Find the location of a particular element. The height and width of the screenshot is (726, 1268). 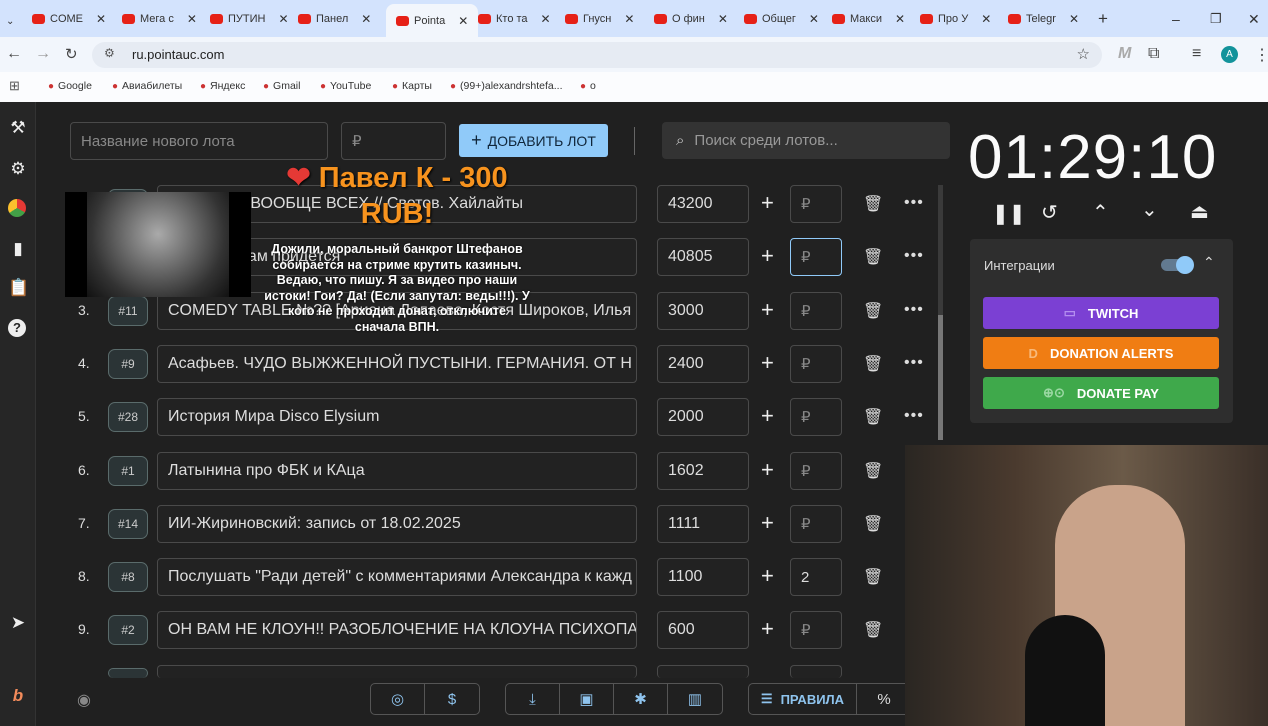

profile-avatar: A is located at coordinates (1229, 54).